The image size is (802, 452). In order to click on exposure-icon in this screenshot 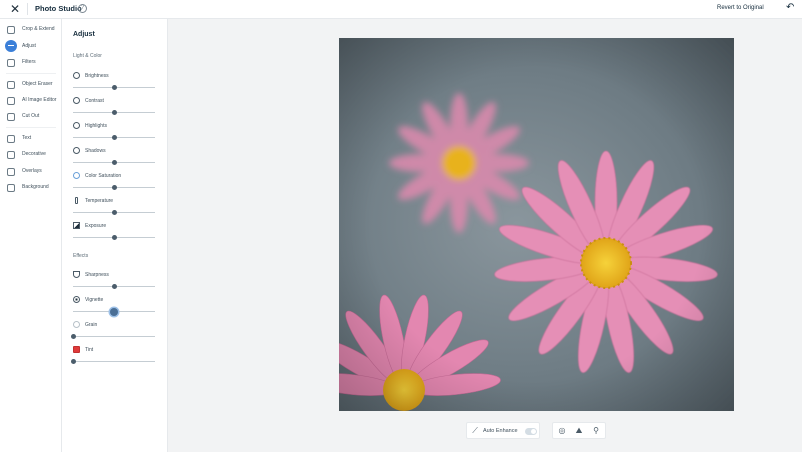, I will do `click(76, 225)`.